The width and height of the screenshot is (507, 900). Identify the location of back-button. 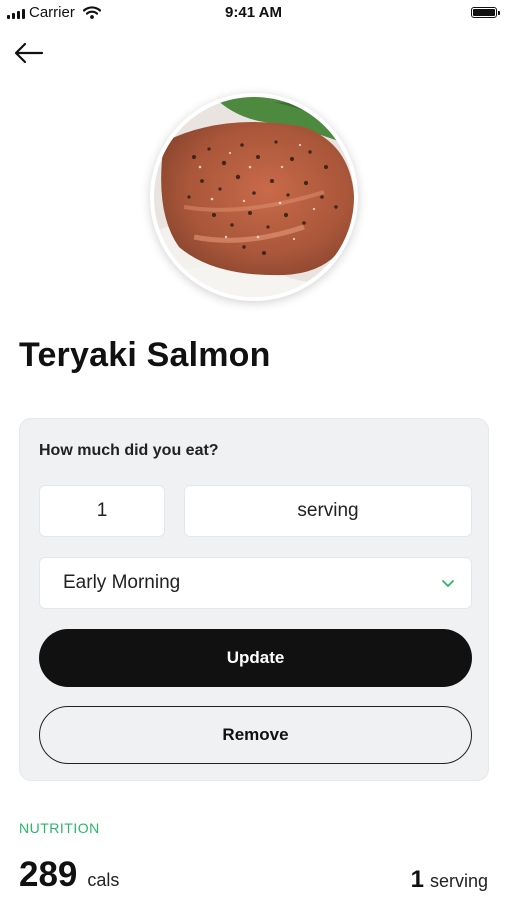
(32, 53).